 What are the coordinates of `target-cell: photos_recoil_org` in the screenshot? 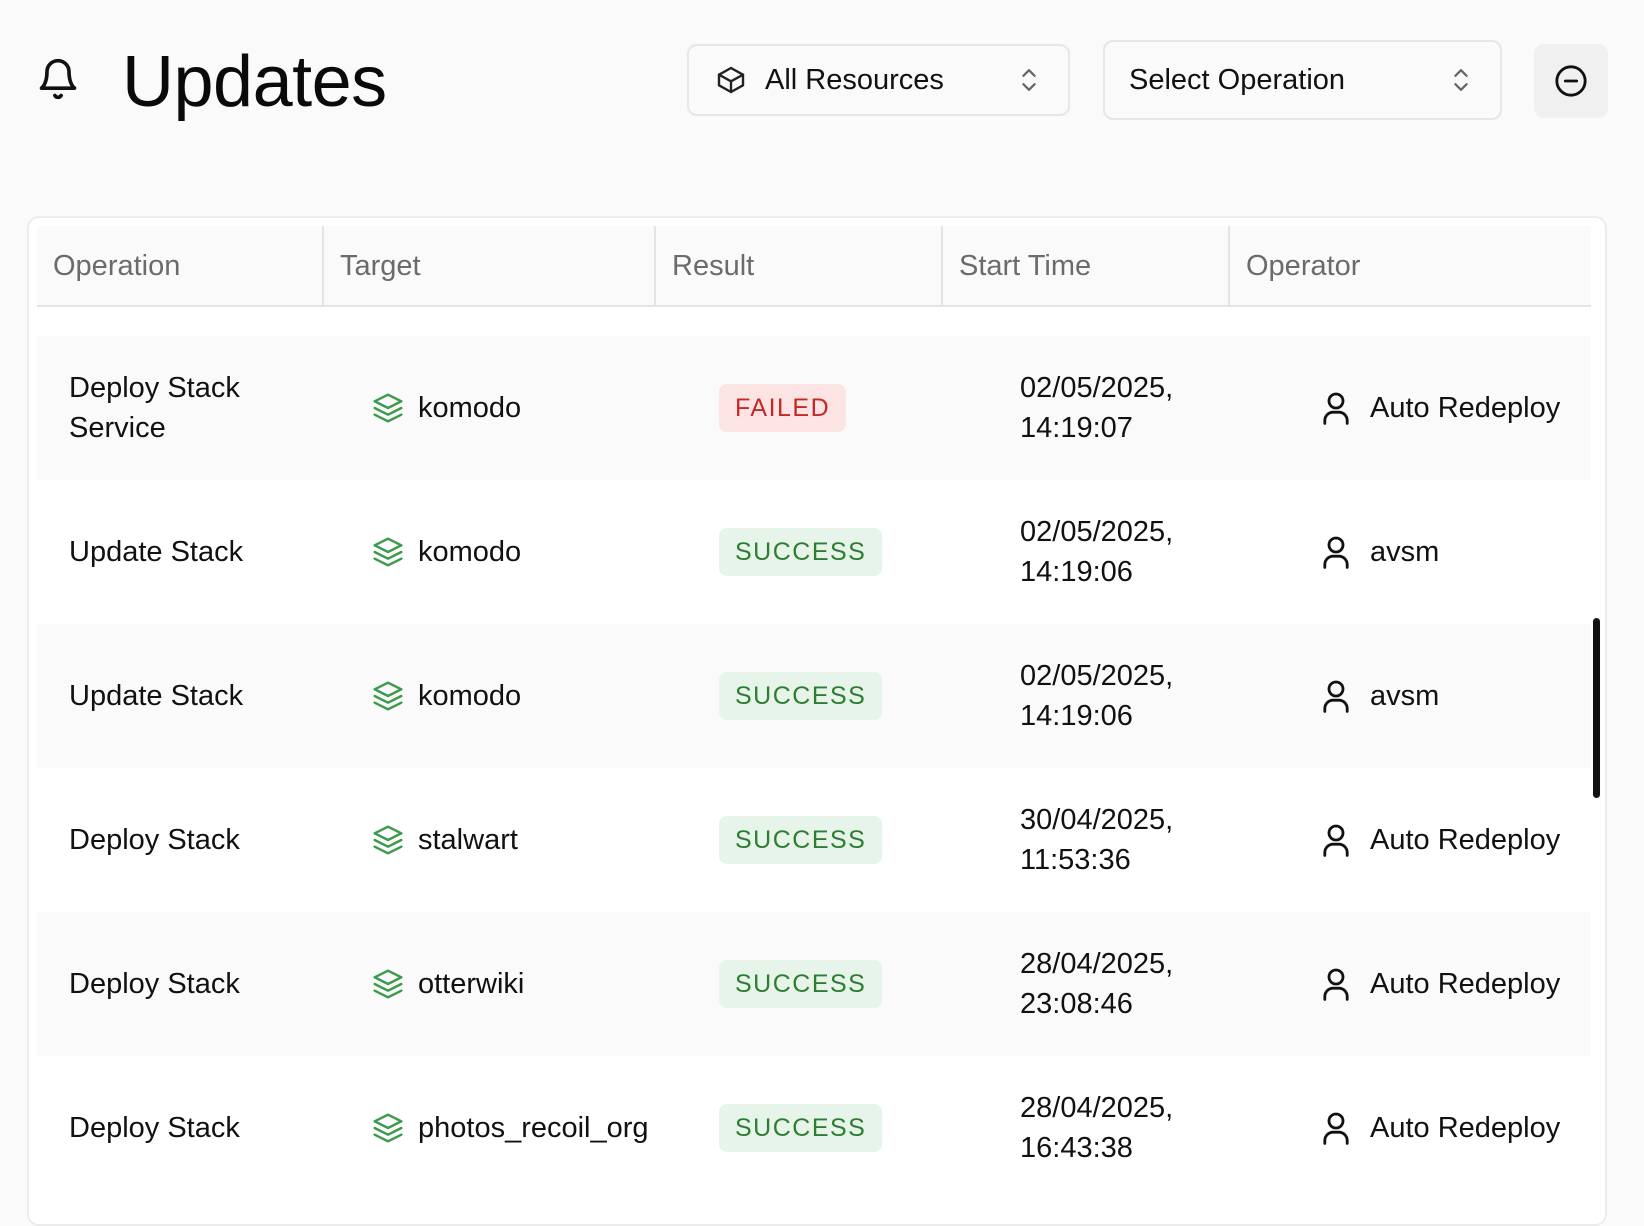 It's located at (532, 1128).